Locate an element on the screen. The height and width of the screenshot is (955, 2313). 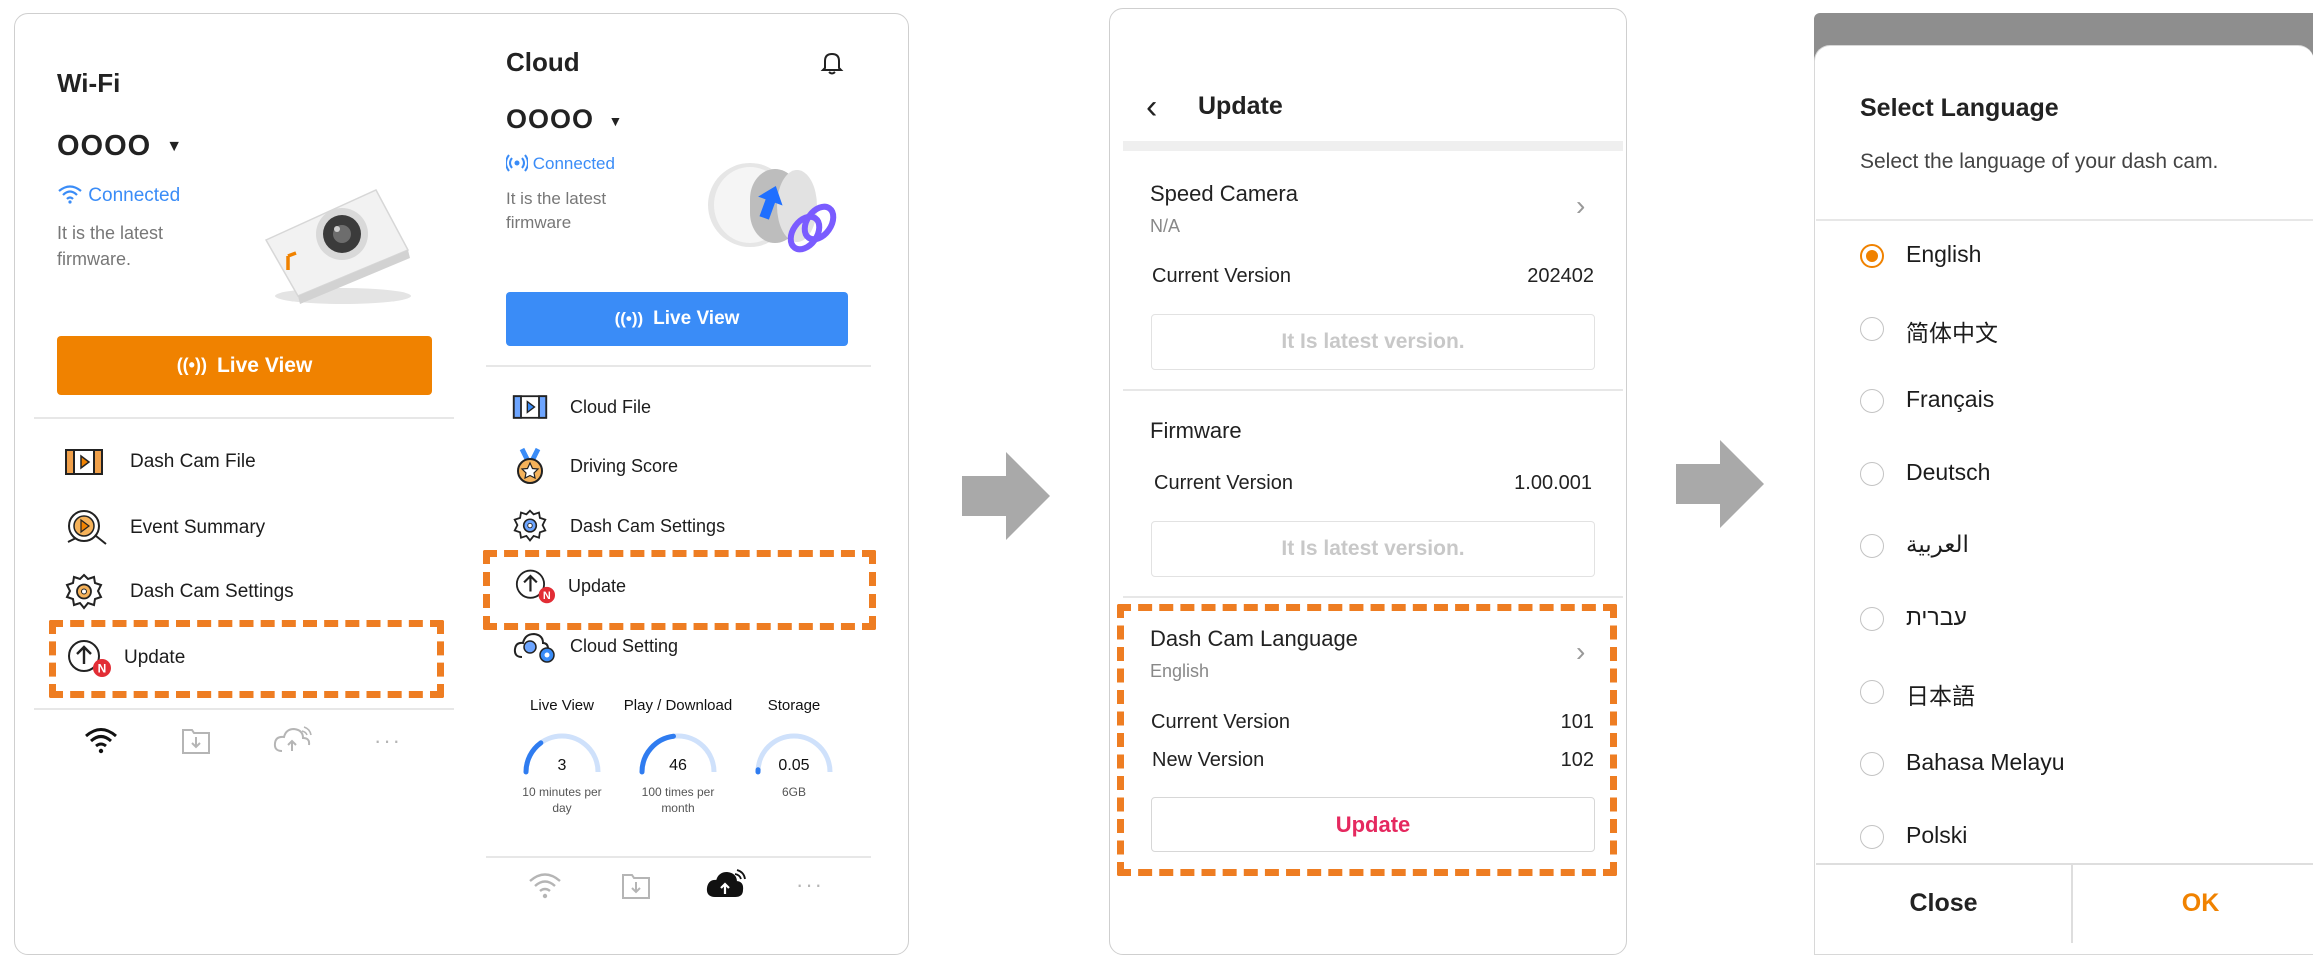
highlight-language is located at coordinates (1367, 740).